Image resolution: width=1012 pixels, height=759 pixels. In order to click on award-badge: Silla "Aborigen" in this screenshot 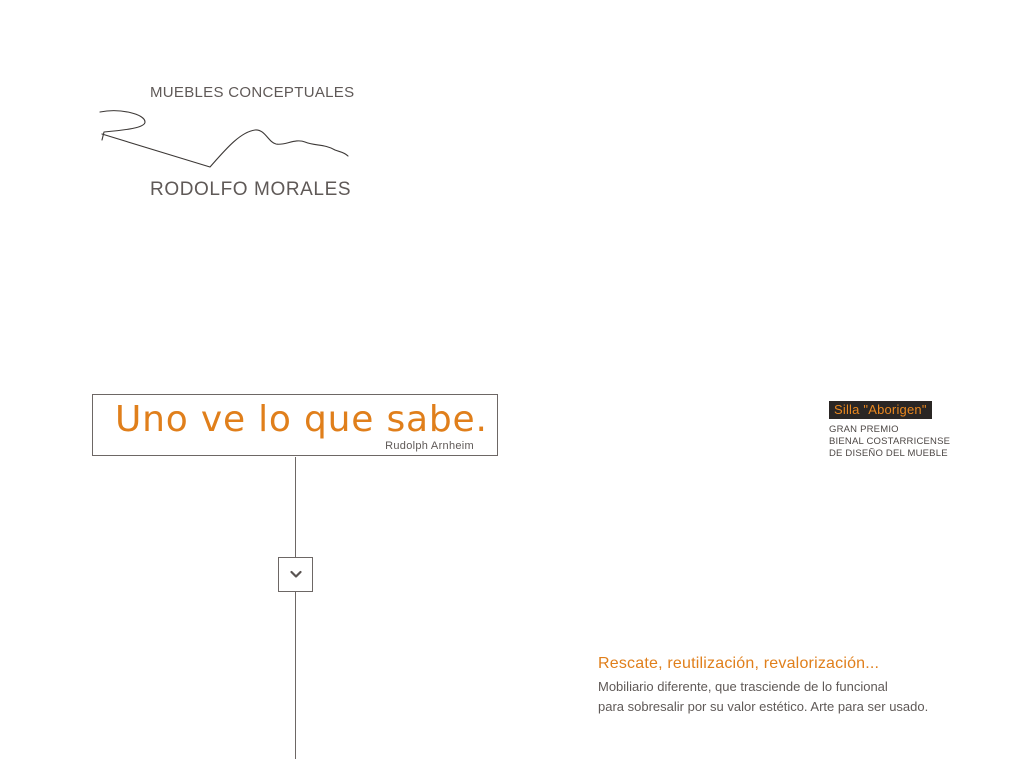, I will do `click(880, 410)`.